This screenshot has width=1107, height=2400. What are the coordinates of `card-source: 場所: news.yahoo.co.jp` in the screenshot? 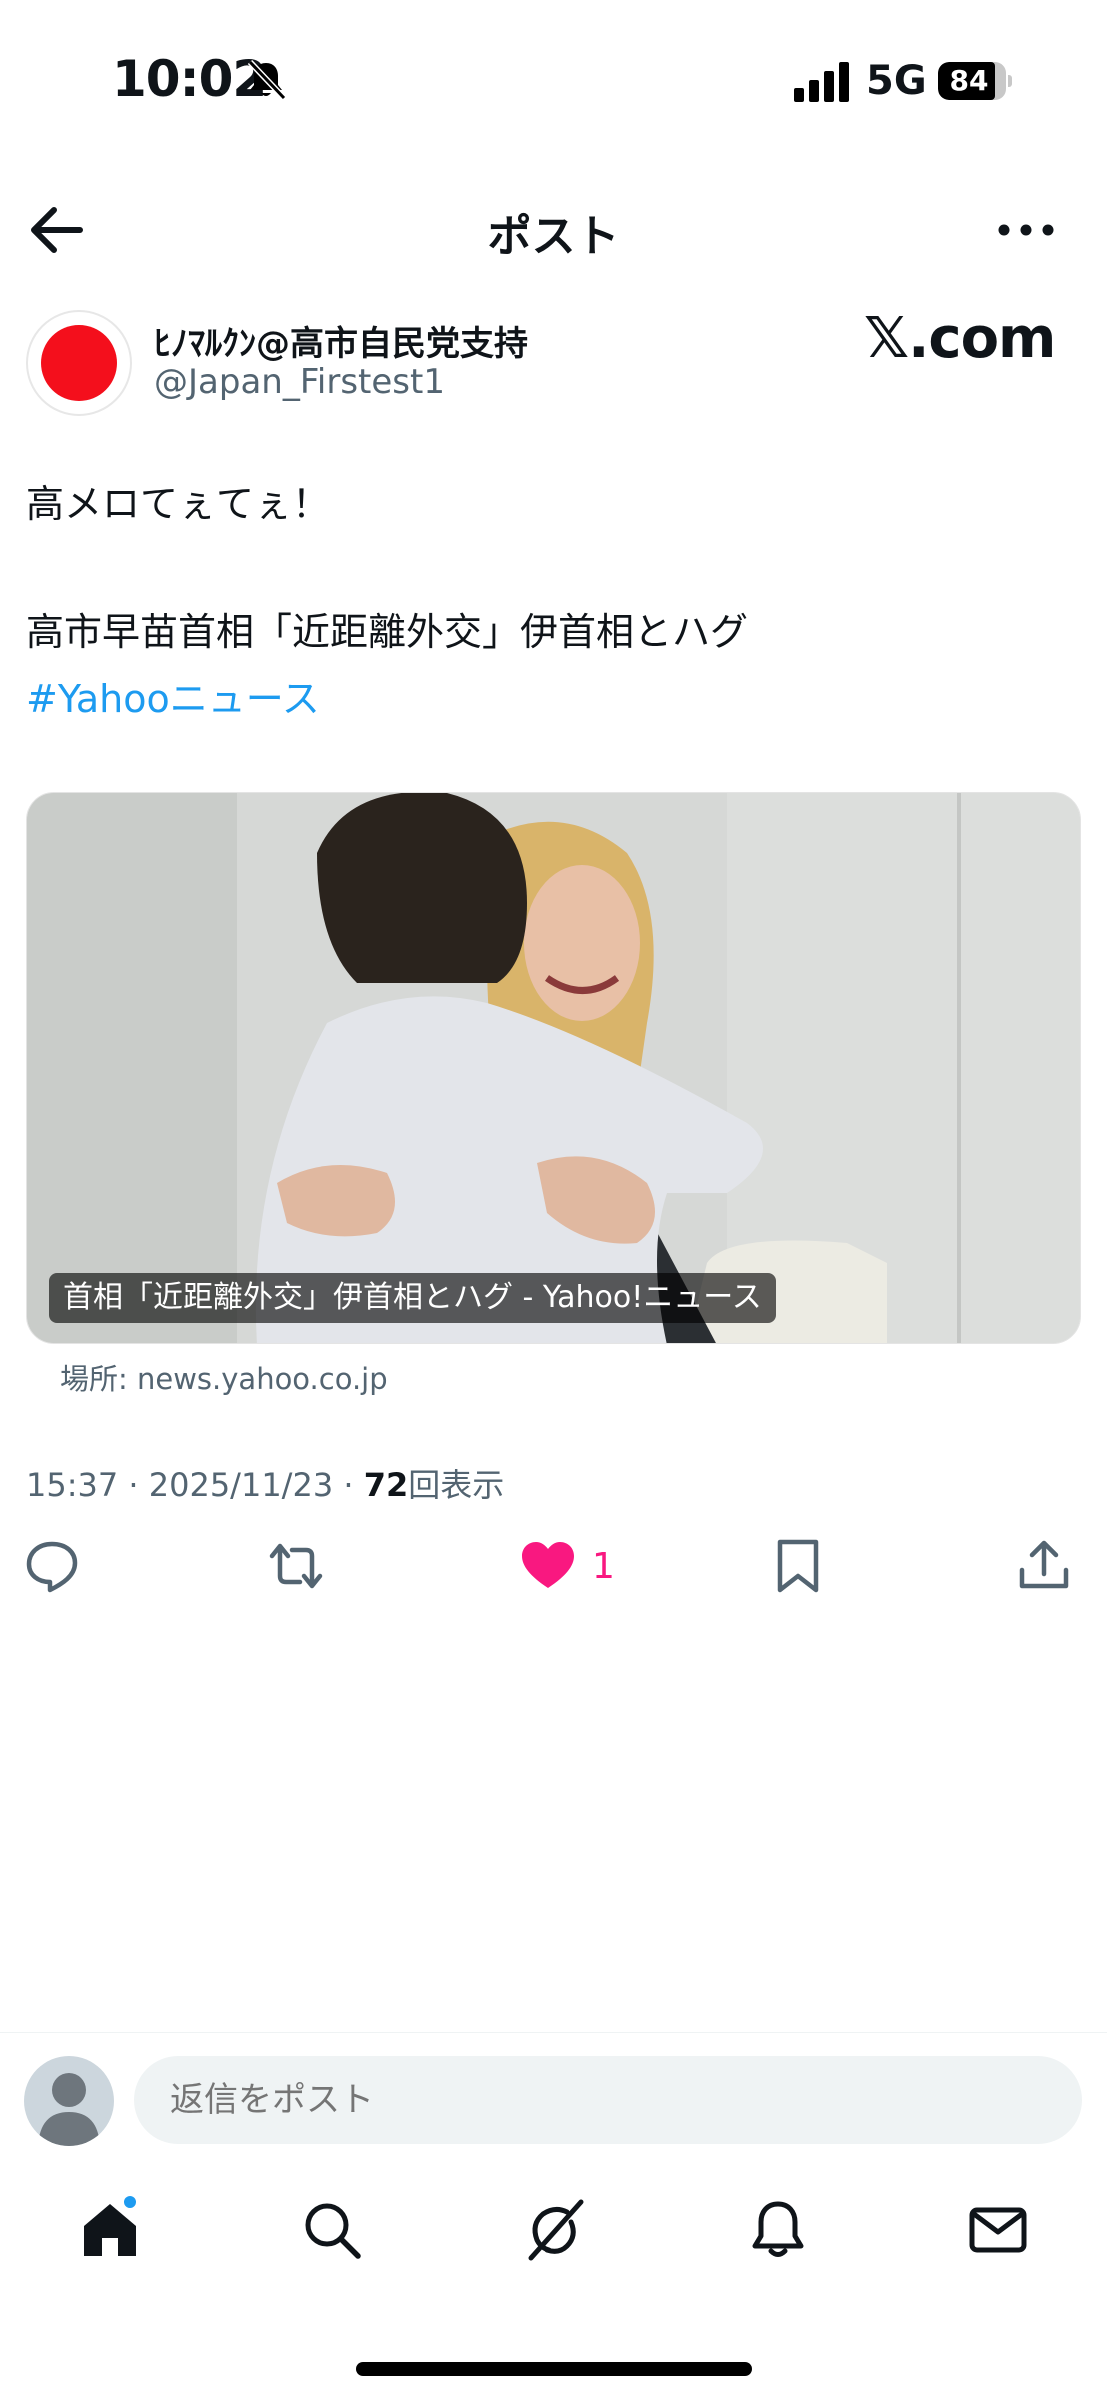 It's located at (224, 1379).